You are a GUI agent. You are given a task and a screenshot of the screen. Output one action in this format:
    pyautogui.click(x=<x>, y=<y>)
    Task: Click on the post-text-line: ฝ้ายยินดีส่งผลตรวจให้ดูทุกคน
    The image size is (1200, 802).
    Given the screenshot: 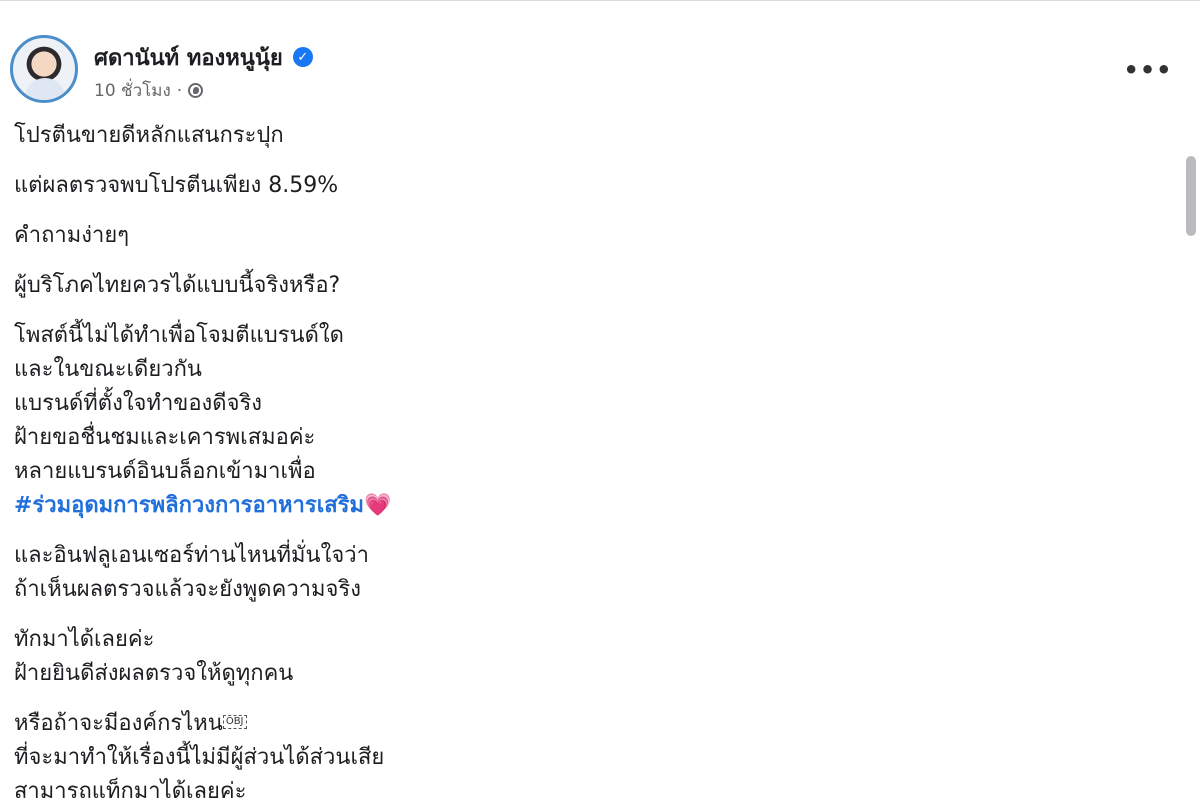 What is the action you would take?
    pyautogui.click(x=154, y=673)
    